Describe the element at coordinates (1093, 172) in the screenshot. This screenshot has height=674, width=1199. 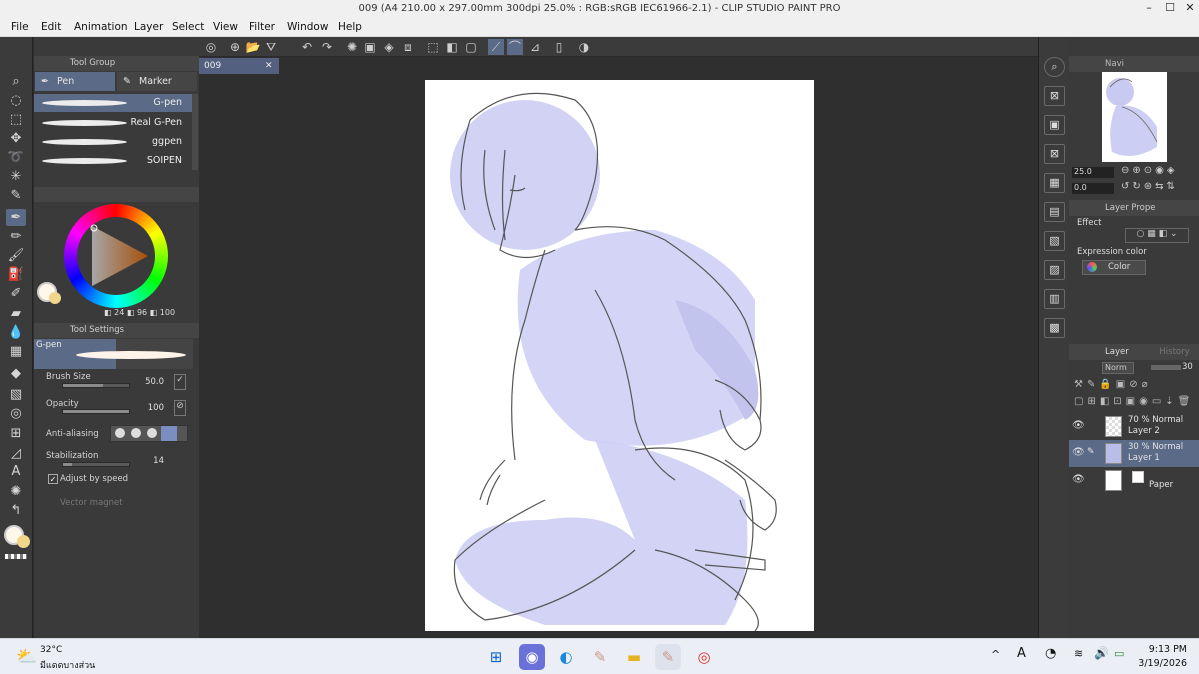
I see `navigator-zoom-value: 25.0` at that location.